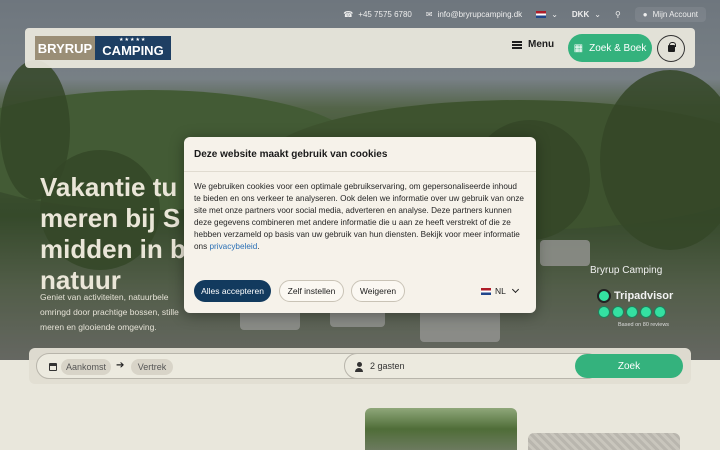 The height and width of the screenshot is (450, 720). What do you see at coordinates (232, 291) in the screenshot?
I see `accept-all-button: Alles accepteren` at bounding box center [232, 291].